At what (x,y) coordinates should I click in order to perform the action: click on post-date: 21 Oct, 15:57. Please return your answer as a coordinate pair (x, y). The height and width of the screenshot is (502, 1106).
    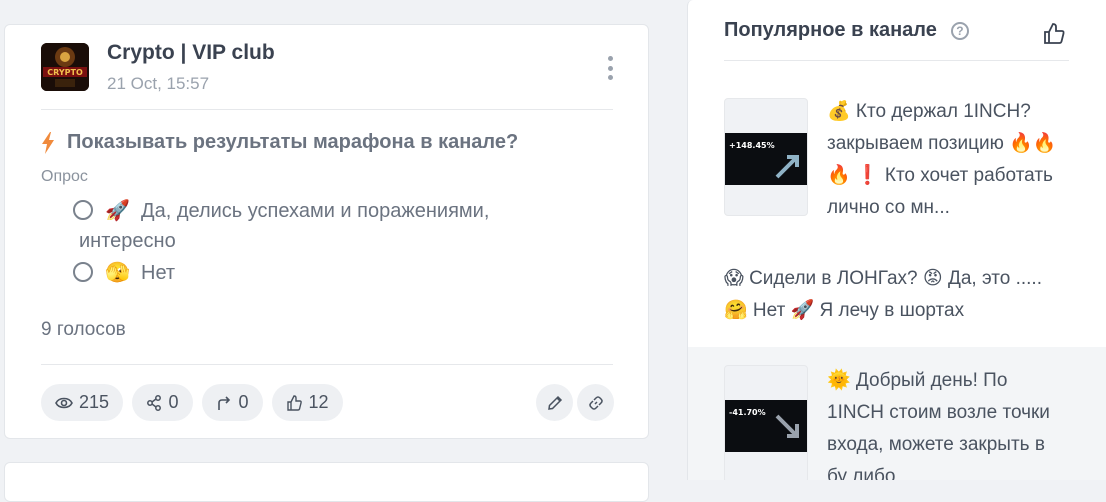
    Looking at the image, I should click on (158, 83).